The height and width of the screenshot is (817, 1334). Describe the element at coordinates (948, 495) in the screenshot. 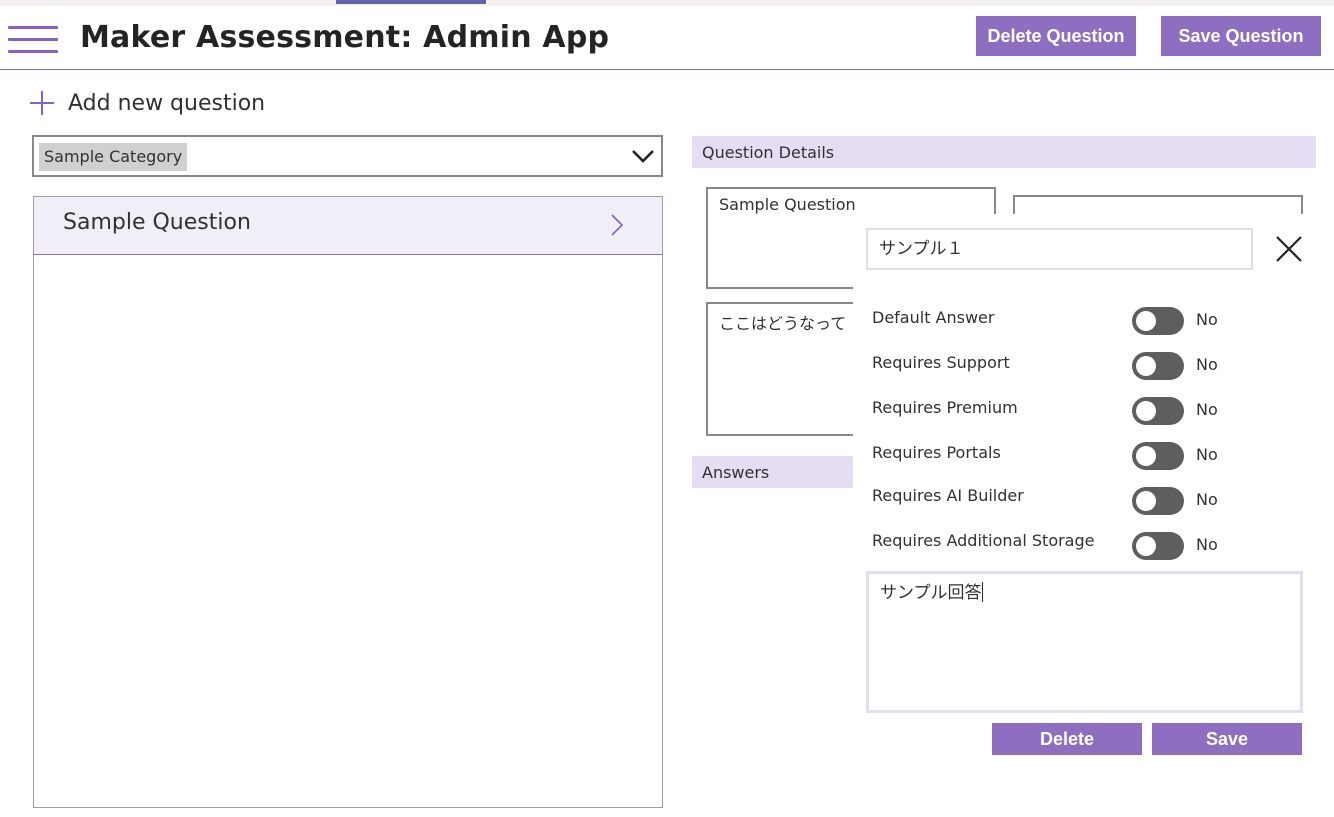

I see `toggle-label: Requires AI Builder` at that location.